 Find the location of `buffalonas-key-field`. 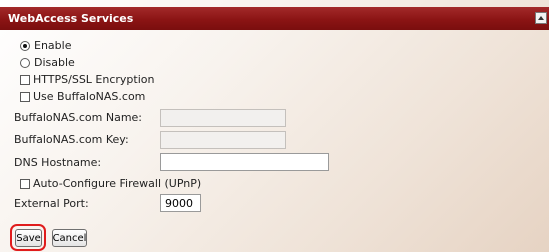

buffalonas-key-field is located at coordinates (223, 140).